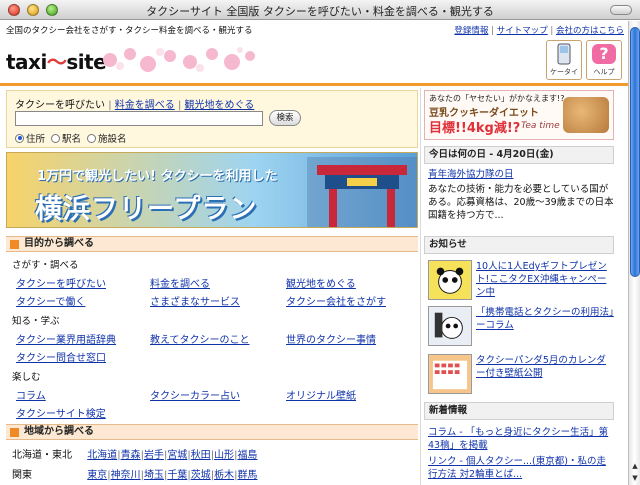 The image size is (640, 485). I want to click on region-row: 北海道・東北 北海道|青森|岩手|宮城|秋田|山形|福島, so click(134, 453).